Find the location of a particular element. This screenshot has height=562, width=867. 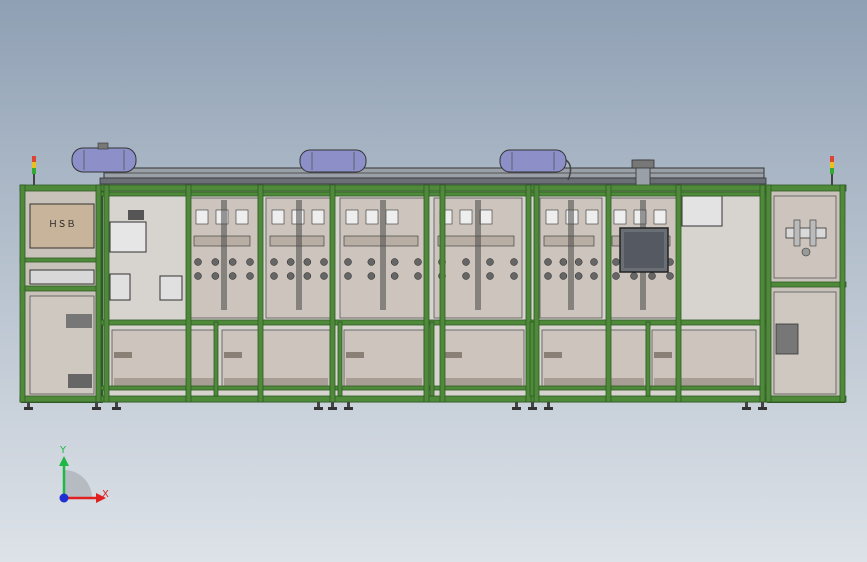

left-cabinet is located at coordinates (62, 294).